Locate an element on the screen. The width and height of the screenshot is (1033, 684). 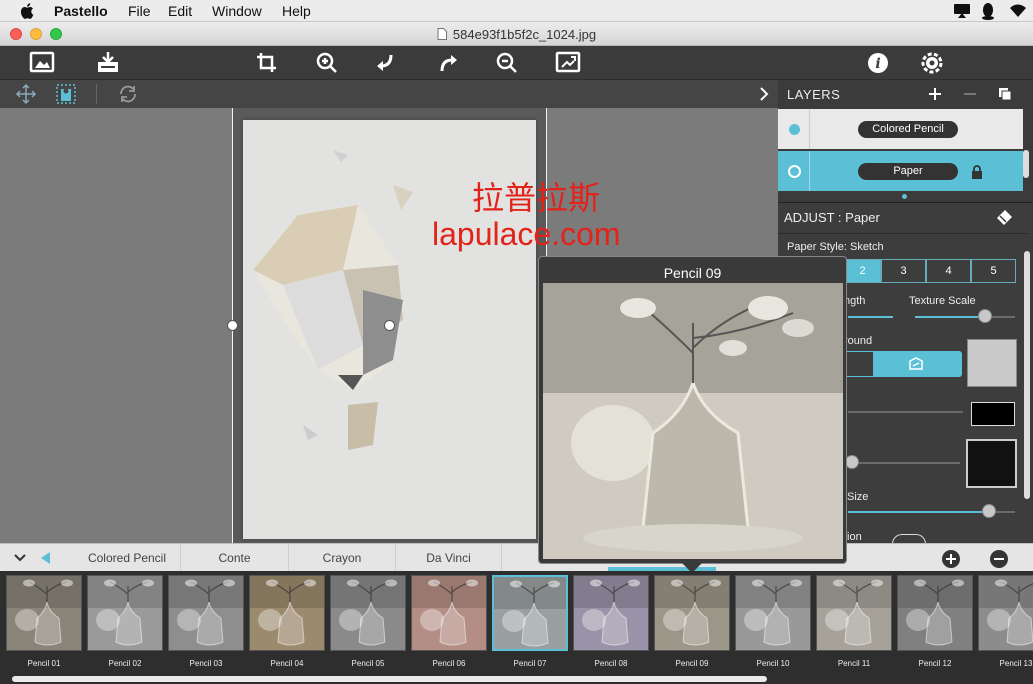
move-tool-icon is located at coordinates (26, 94).